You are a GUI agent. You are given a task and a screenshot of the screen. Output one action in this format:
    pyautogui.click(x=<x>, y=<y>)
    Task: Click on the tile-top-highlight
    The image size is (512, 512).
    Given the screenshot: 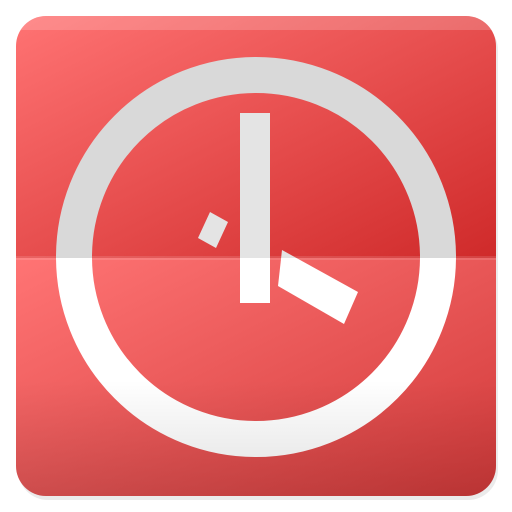 What is the action you would take?
    pyautogui.click(x=256, y=23)
    